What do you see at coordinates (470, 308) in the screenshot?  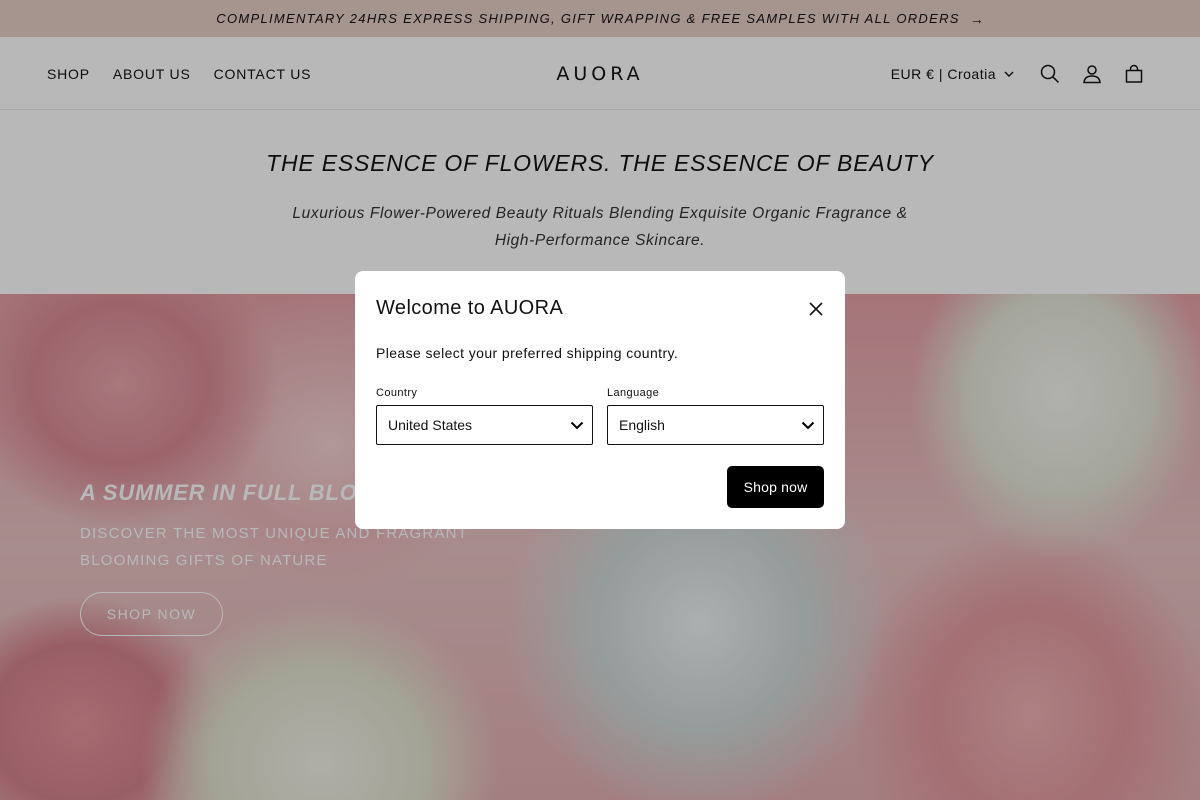 I see `modal-title: Welcome to AUORA` at bounding box center [470, 308].